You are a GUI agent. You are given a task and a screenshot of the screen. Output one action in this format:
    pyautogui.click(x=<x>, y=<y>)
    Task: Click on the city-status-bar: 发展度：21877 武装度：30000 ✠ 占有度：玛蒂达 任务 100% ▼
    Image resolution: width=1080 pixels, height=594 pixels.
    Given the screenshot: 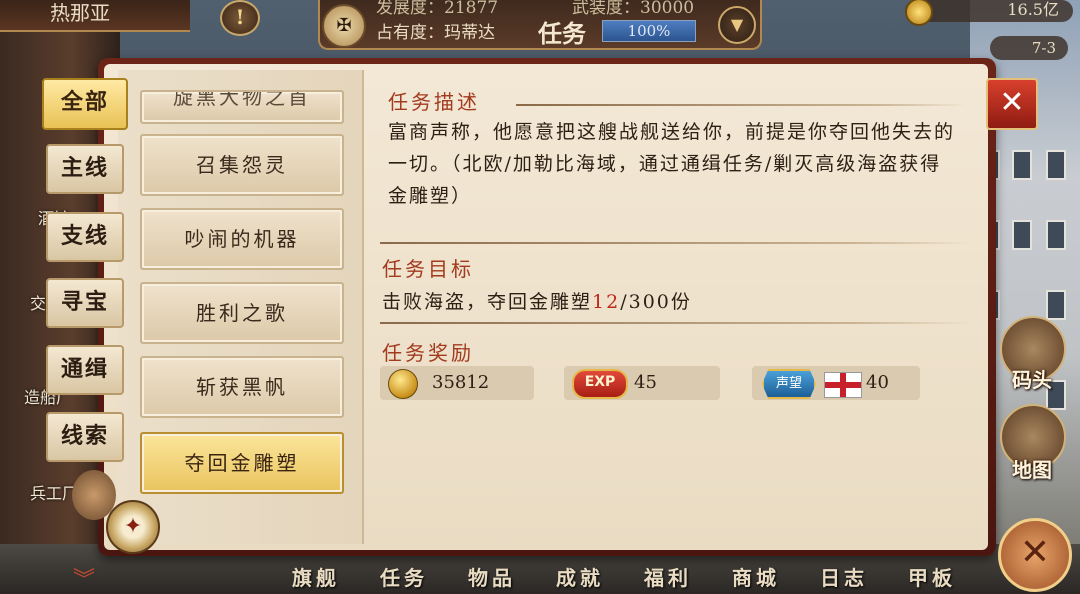 What is the action you would take?
    pyautogui.click(x=540, y=25)
    